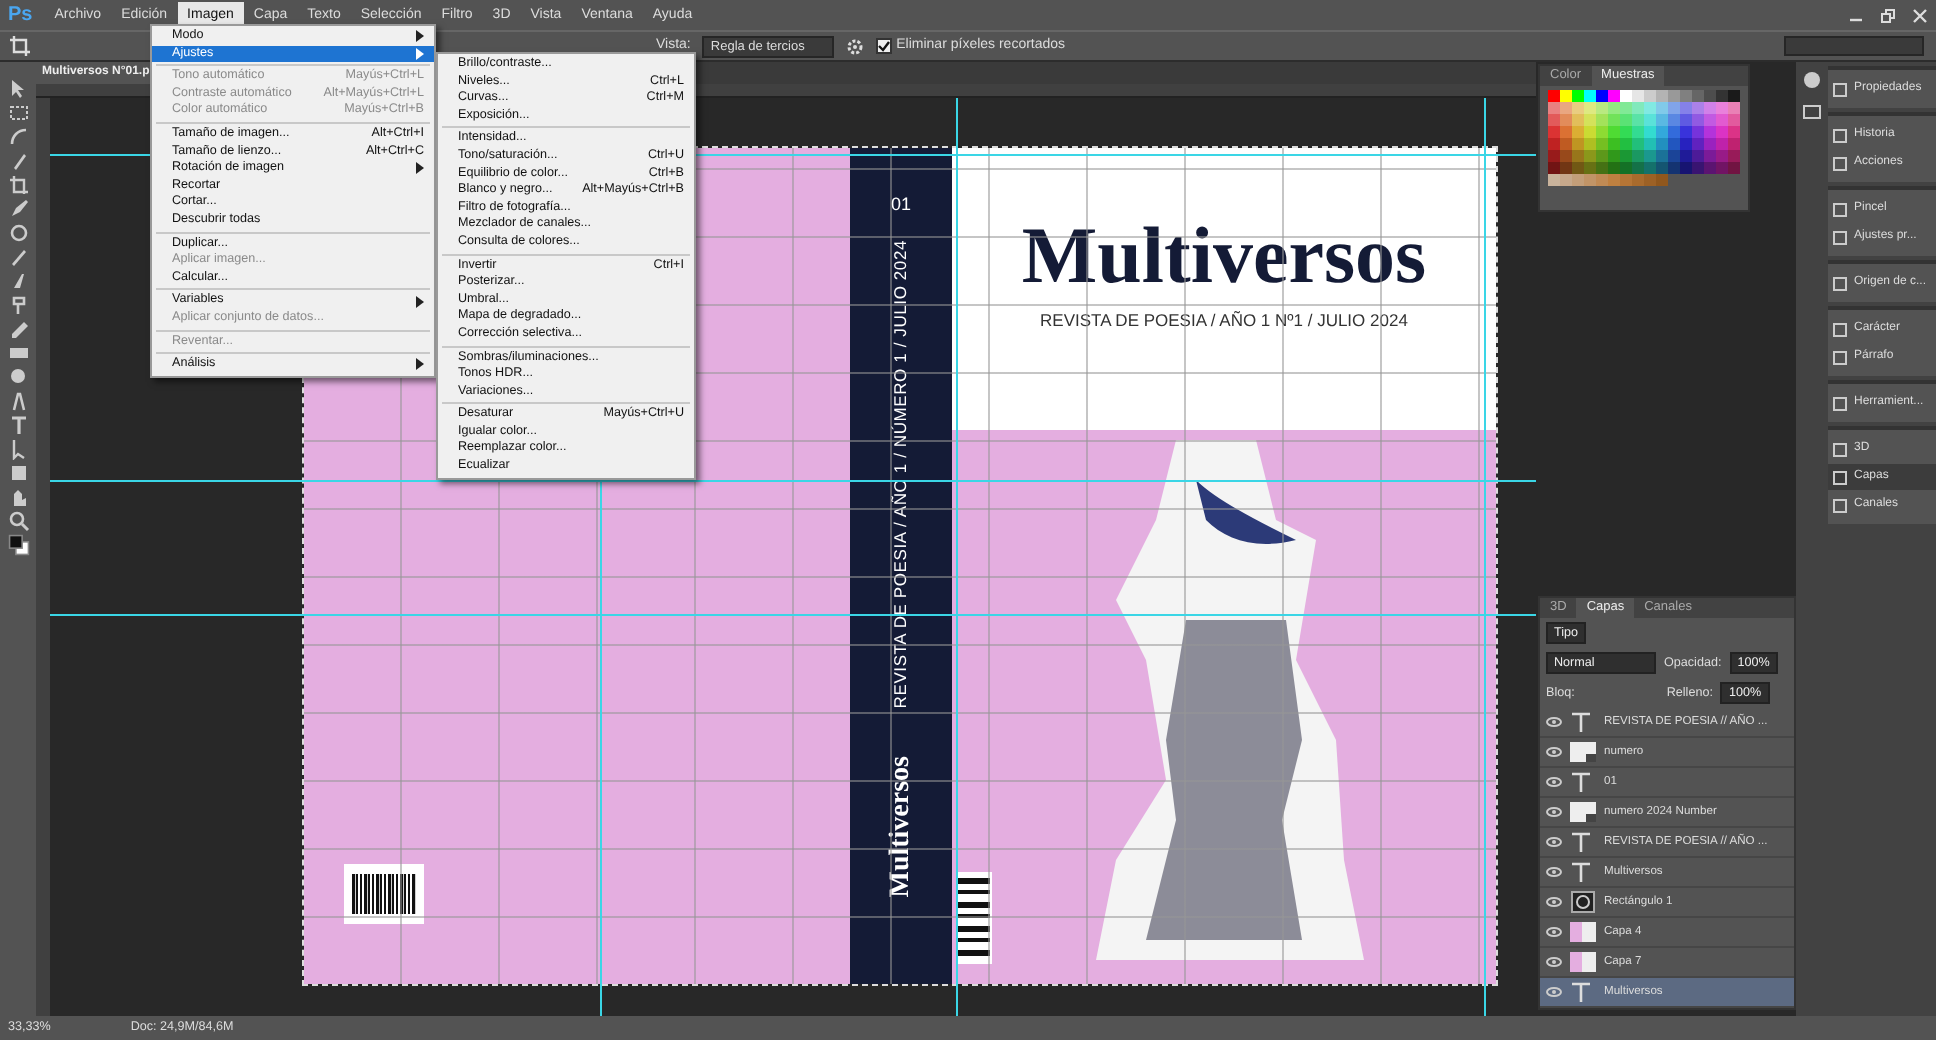  What do you see at coordinates (18, 113) in the screenshot?
I see `marquee-icon` at bounding box center [18, 113].